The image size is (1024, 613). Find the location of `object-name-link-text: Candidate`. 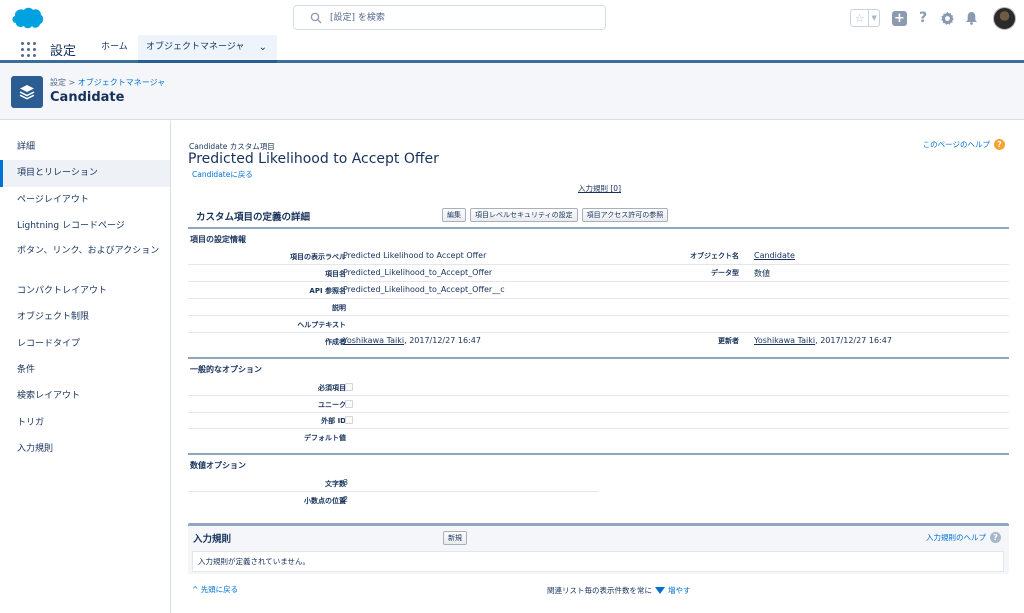

object-name-link-text: Candidate is located at coordinates (774, 255).